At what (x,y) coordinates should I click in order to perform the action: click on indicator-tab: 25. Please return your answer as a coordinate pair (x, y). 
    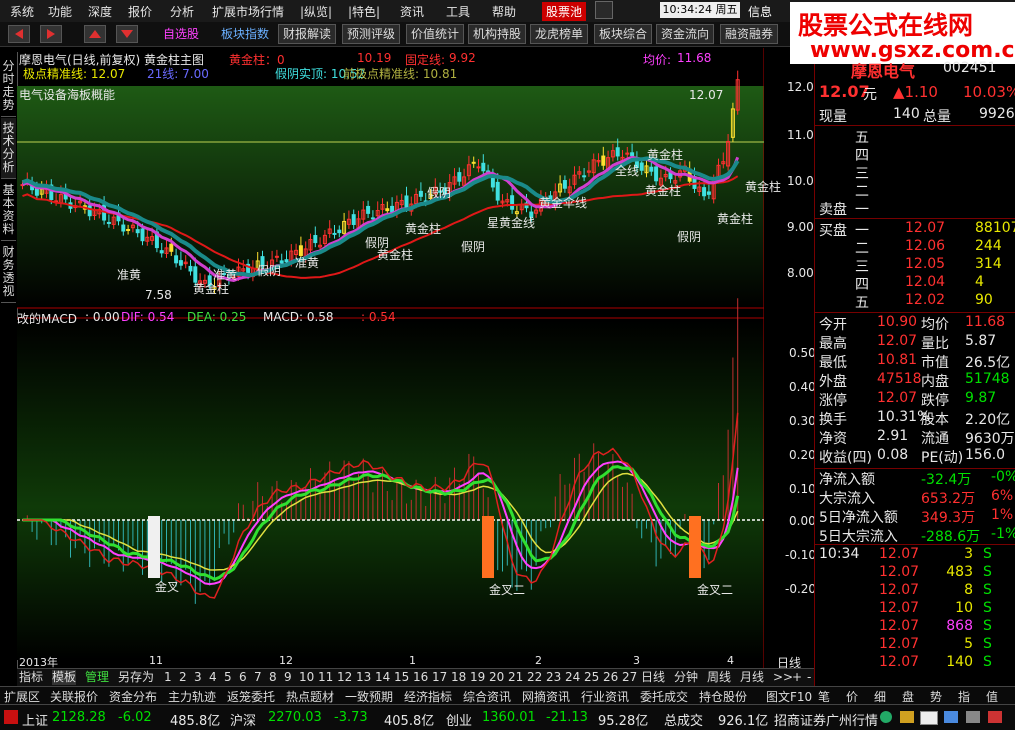
    Looking at the image, I should click on (591, 677).